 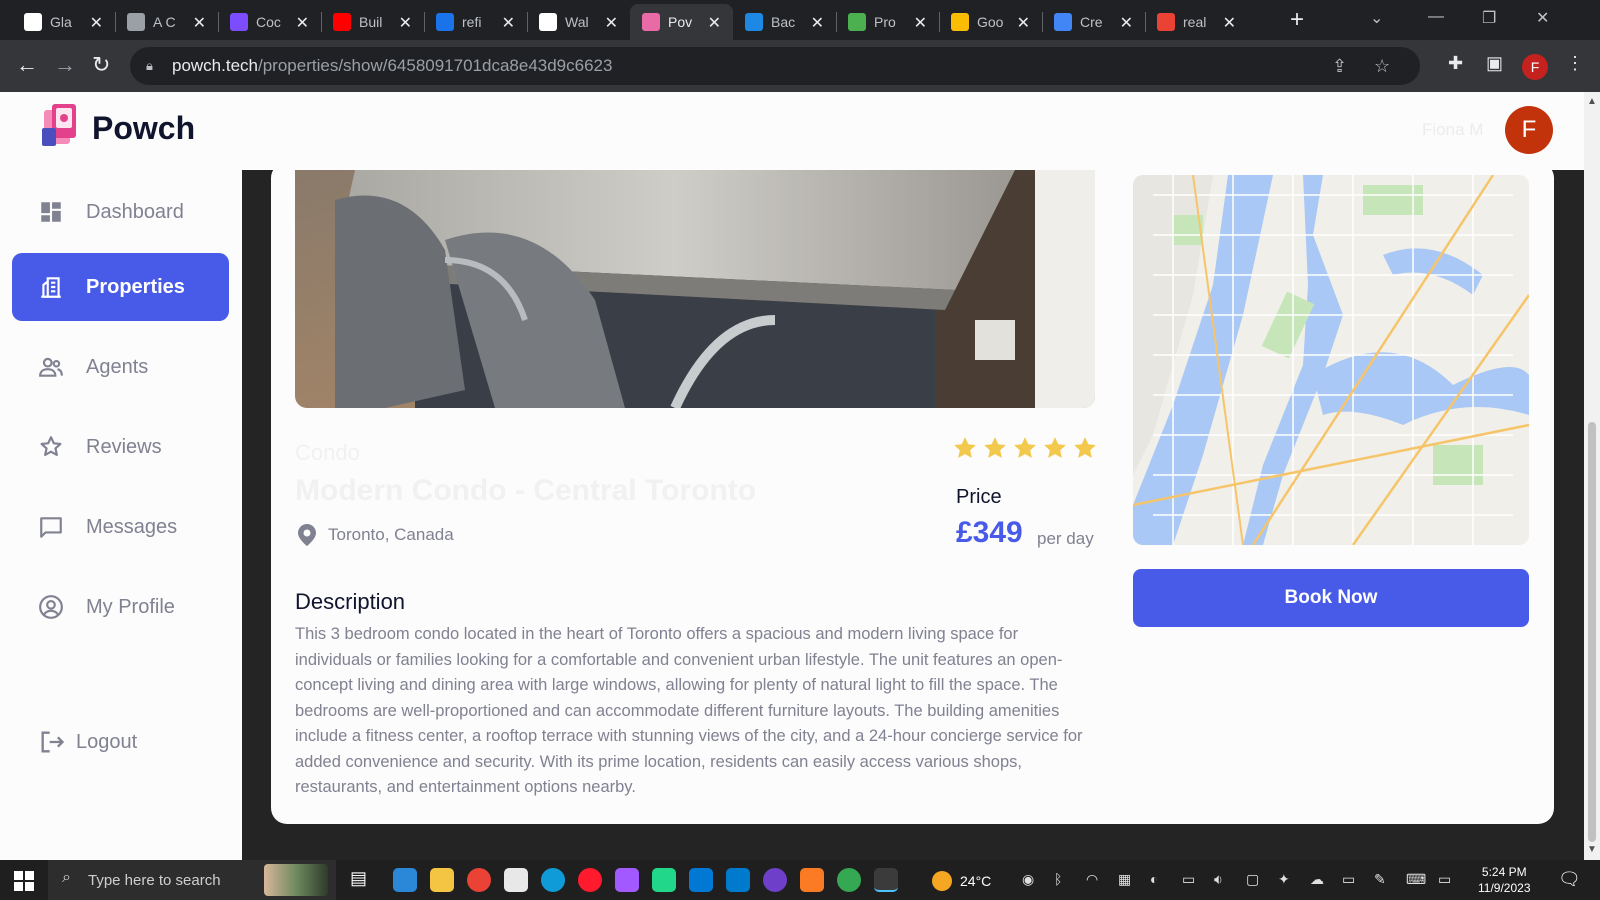 What do you see at coordinates (362, 880) in the screenshot?
I see `task-view-icon: ▤` at bounding box center [362, 880].